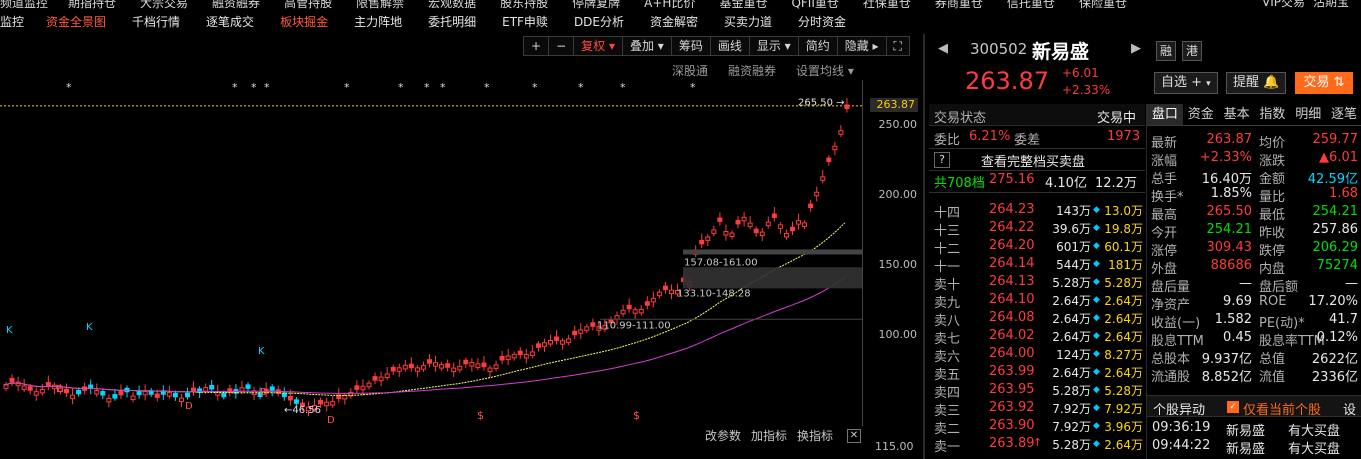 Image resolution: width=1361 pixels, height=459 pixels. Describe the element at coordinates (1037, 409) in the screenshot. I see `ask-level-row: 卖三 263.92 7.92万 ◆ 7.92万` at that location.